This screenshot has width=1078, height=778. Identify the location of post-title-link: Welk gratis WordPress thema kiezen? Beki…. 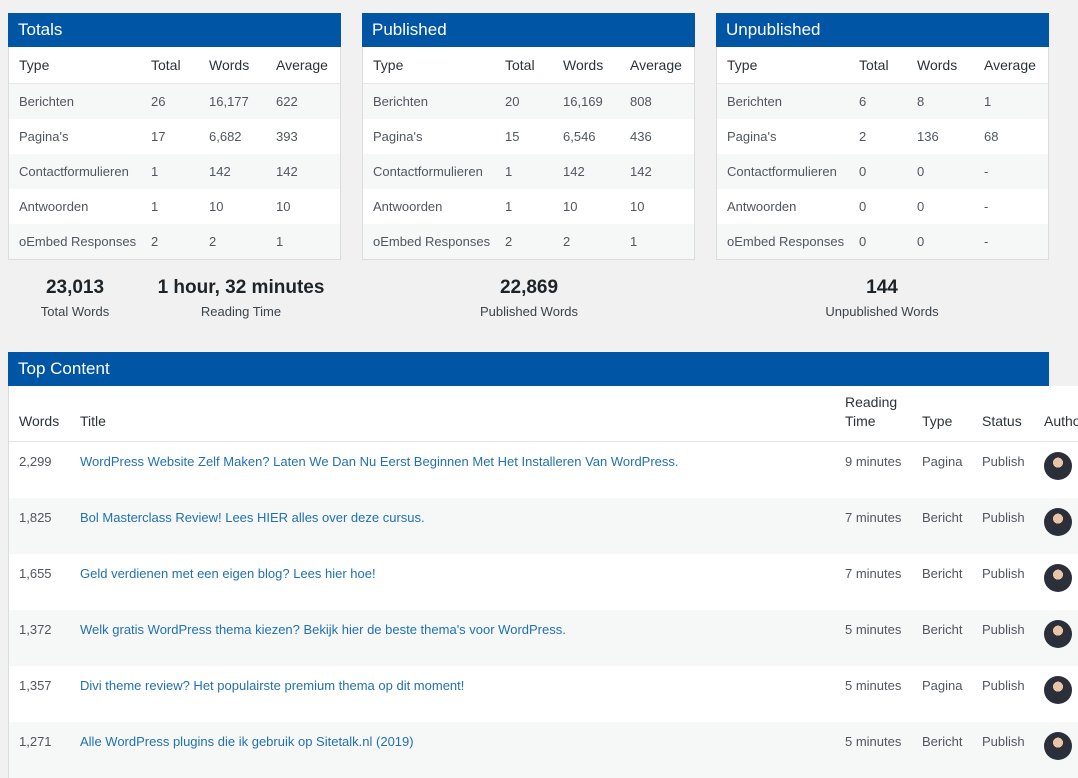
(323, 629).